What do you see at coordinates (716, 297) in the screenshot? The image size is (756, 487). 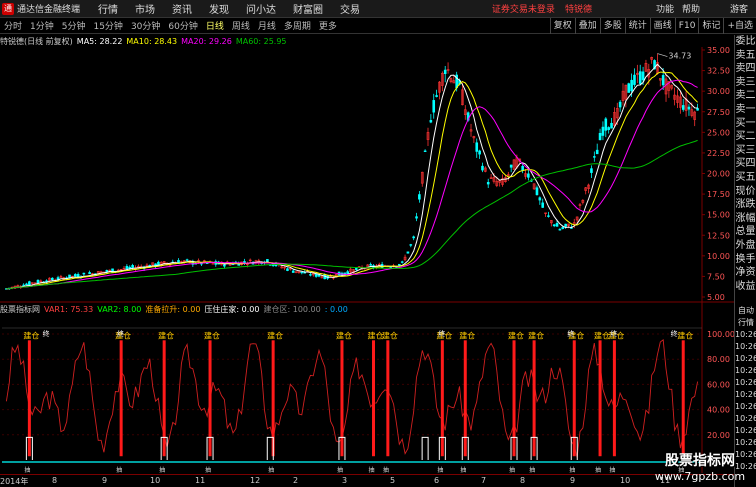 I see `price-tick-label: 5.00` at bounding box center [716, 297].